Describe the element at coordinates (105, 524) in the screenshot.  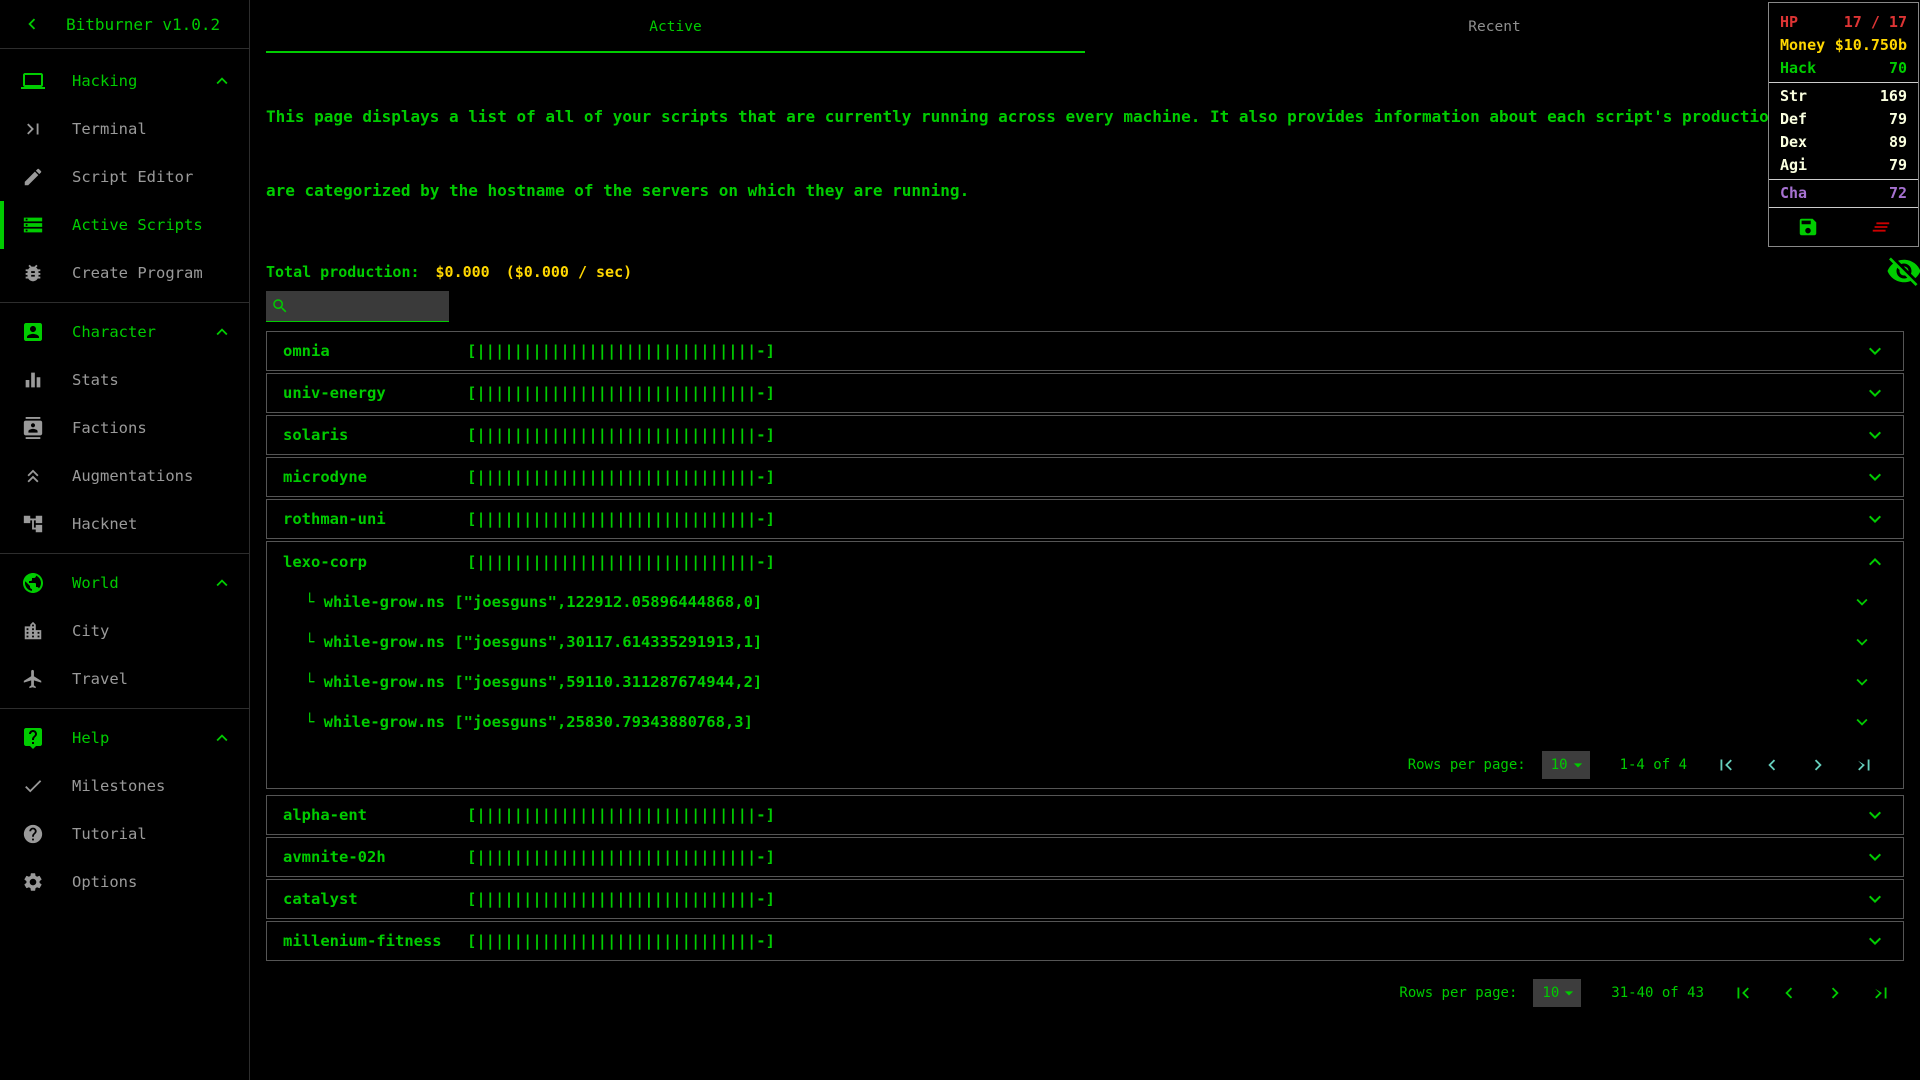
I see `sidebar-item-label: Hacknet` at that location.